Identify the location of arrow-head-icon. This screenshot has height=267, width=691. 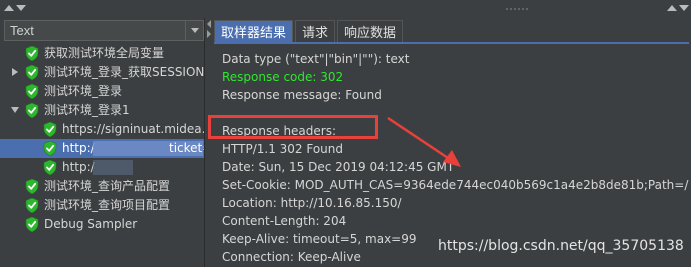
(452, 158).